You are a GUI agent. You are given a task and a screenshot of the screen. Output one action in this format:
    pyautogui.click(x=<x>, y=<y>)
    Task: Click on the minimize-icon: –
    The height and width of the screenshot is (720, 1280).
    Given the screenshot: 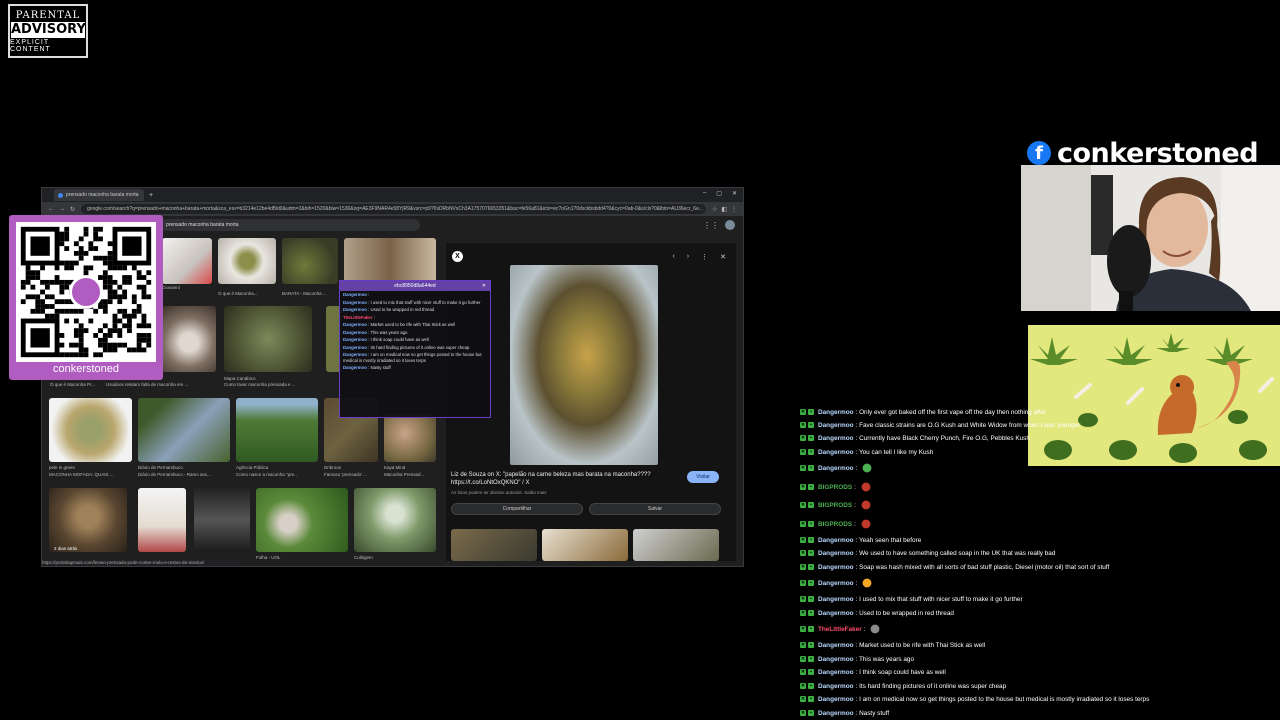 What is the action you would take?
    pyautogui.click(x=704, y=193)
    